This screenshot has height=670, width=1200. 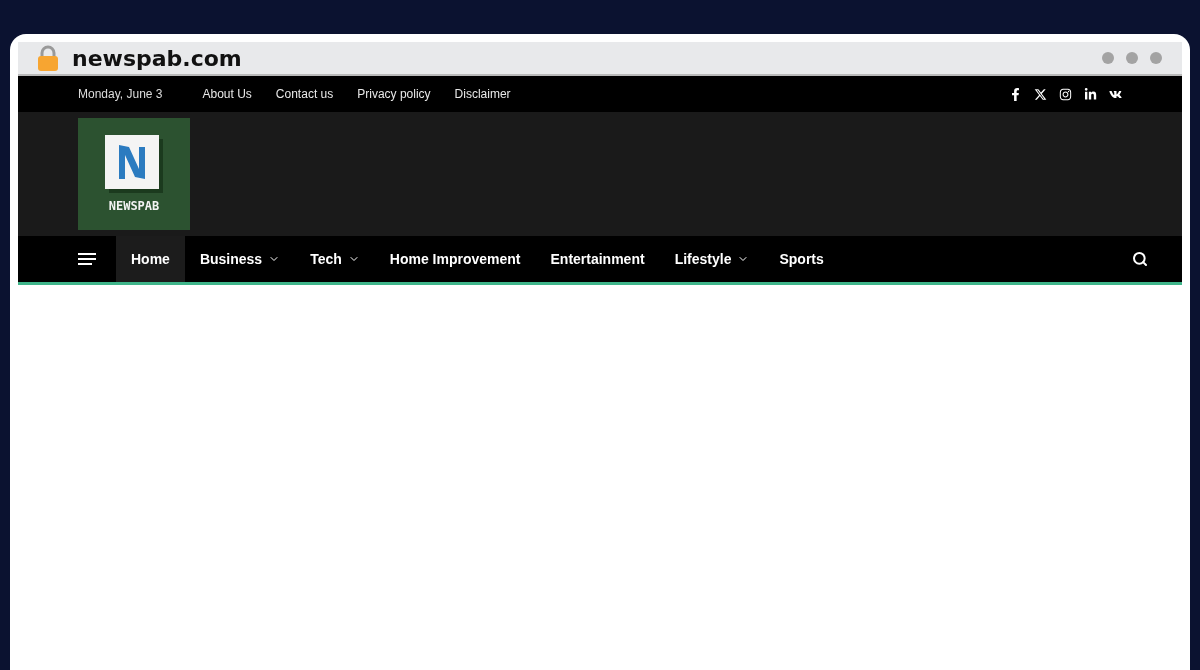 What do you see at coordinates (1040, 94) in the screenshot?
I see `x-icon` at bounding box center [1040, 94].